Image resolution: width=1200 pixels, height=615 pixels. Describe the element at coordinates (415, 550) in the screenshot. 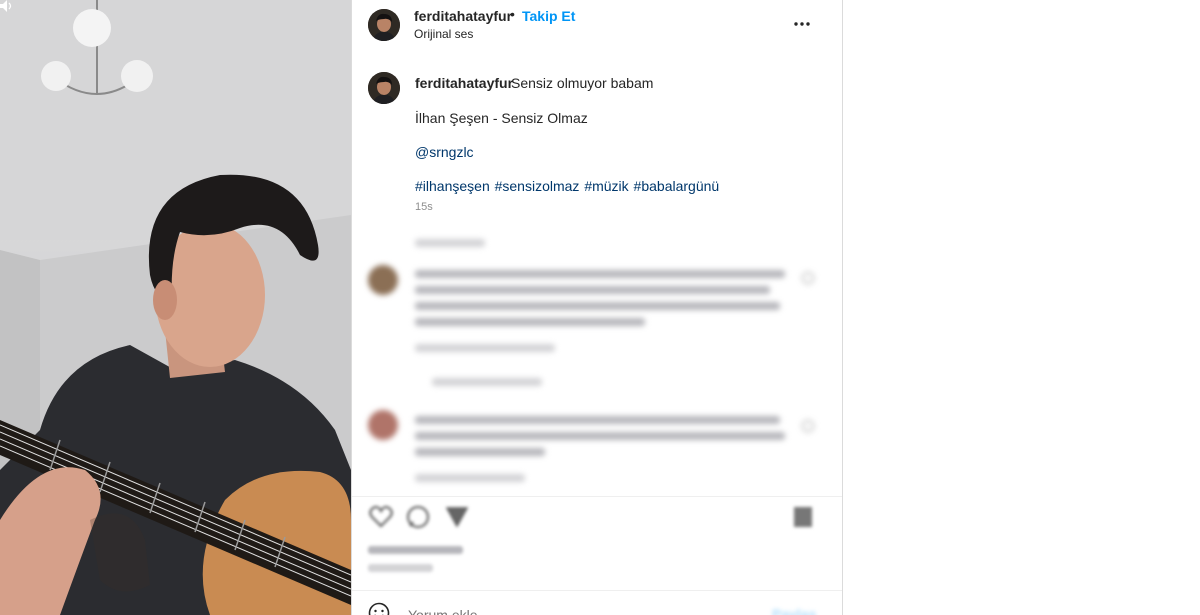

I see `blurred-likes` at that location.